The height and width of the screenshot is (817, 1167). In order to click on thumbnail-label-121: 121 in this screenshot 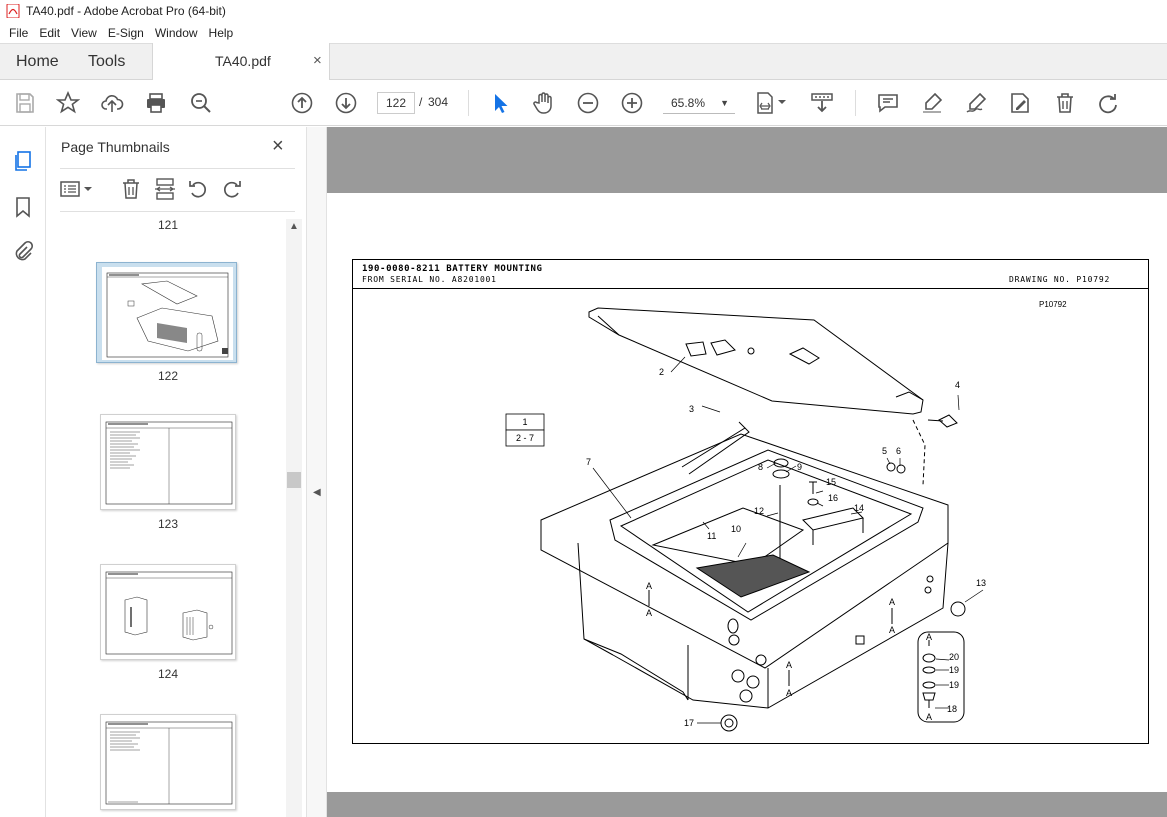, I will do `click(168, 225)`.